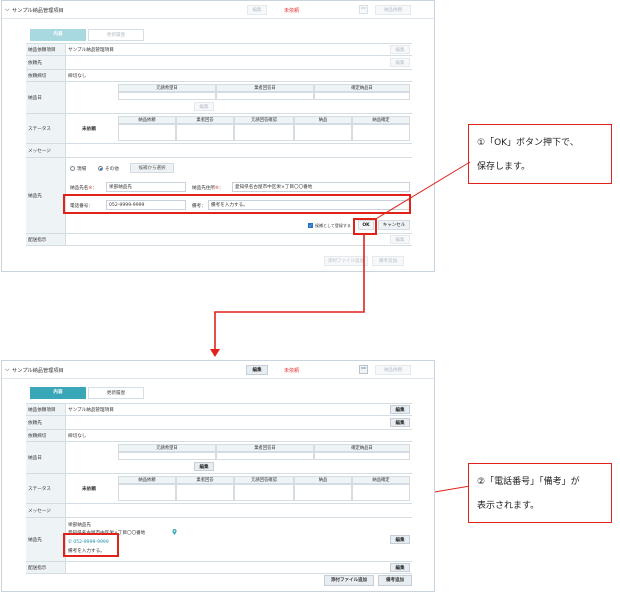 Image resolution: width=620 pixels, height=593 pixels. Describe the element at coordinates (528, 143) in the screenshot. I see `callout-first-line1: ①「OK」ボタン押下で、` at that location.